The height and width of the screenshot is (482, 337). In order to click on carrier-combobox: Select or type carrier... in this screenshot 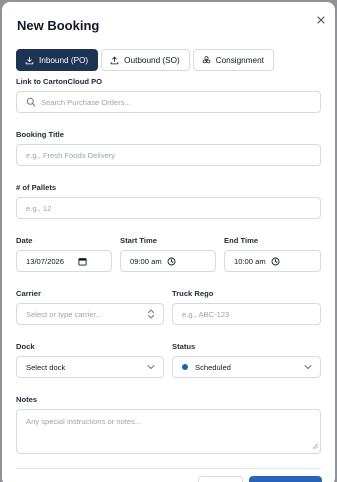, I will do `click(90, 314)`.